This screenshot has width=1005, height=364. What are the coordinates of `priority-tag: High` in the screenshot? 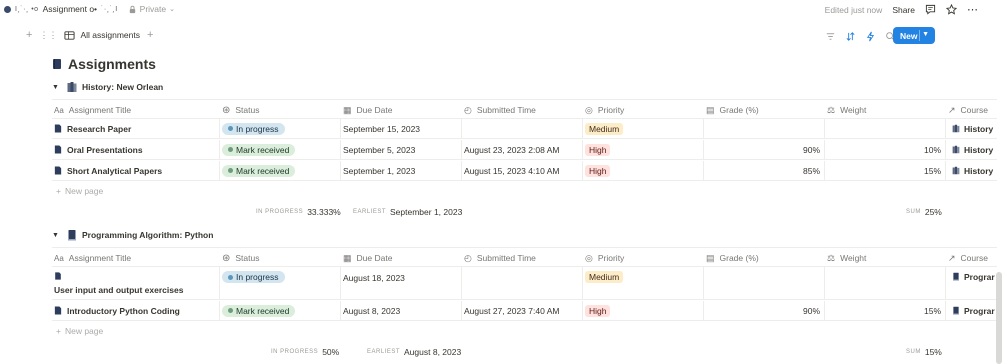 It's located at (598, 170).